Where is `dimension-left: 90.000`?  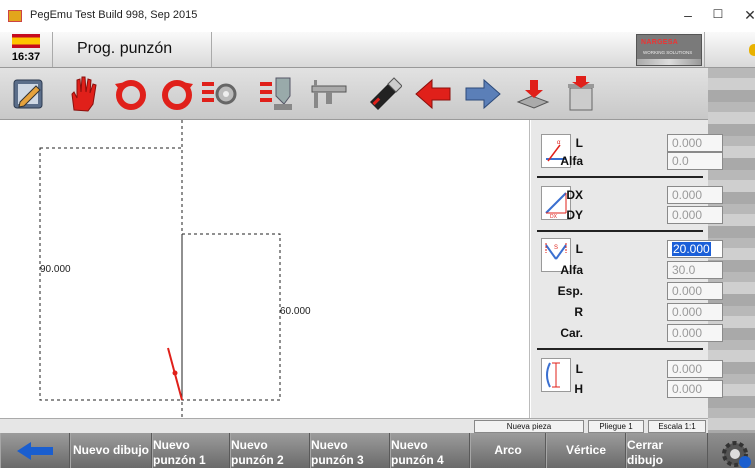
dimension-left: 90.000 is located at coordinates (55, 269).